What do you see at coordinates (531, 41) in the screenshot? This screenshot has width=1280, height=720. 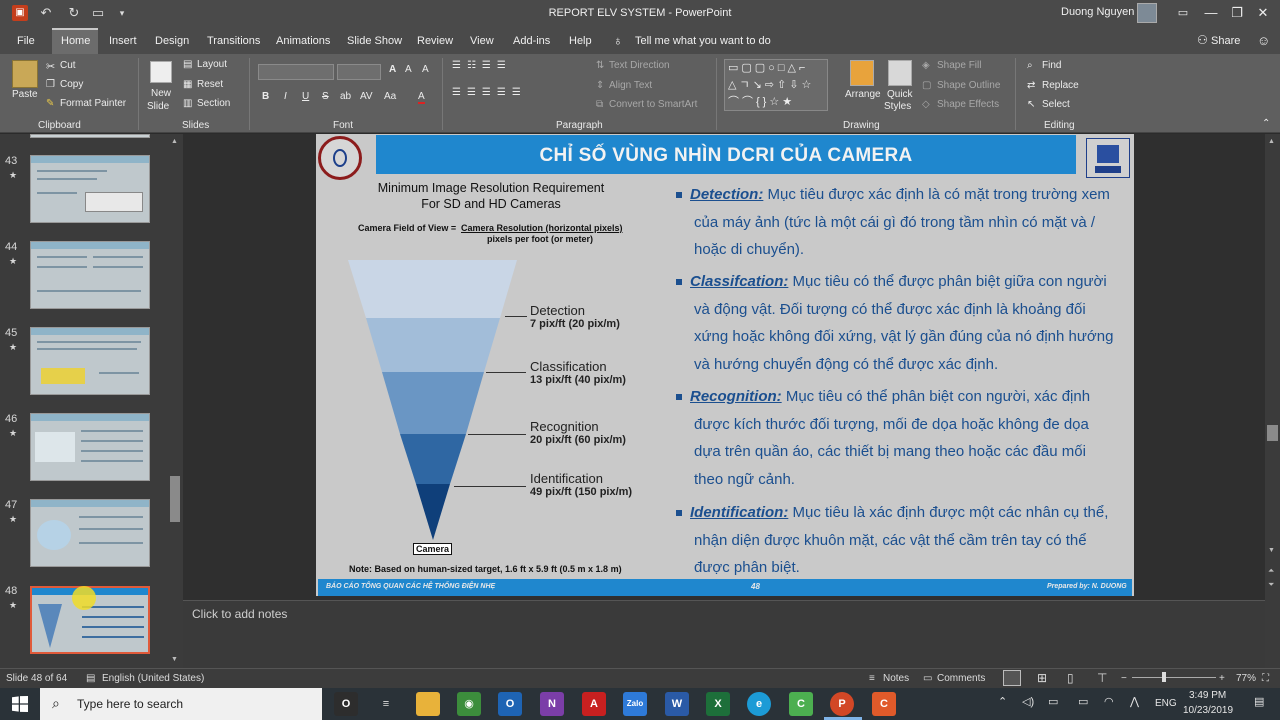 I see `tab-add-ins: Add-ins` at bounding box center [531, 41].